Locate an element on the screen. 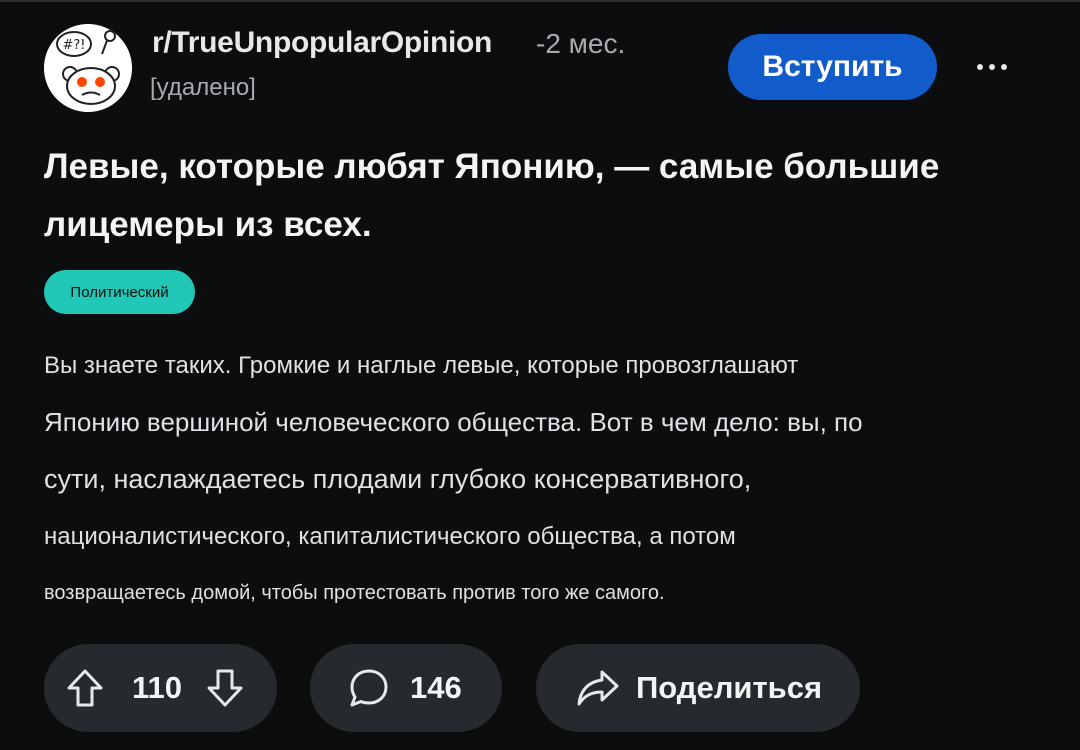 The image size is (1080, 750). arrow-up-outline-icon is located at coordinates (85, 688).